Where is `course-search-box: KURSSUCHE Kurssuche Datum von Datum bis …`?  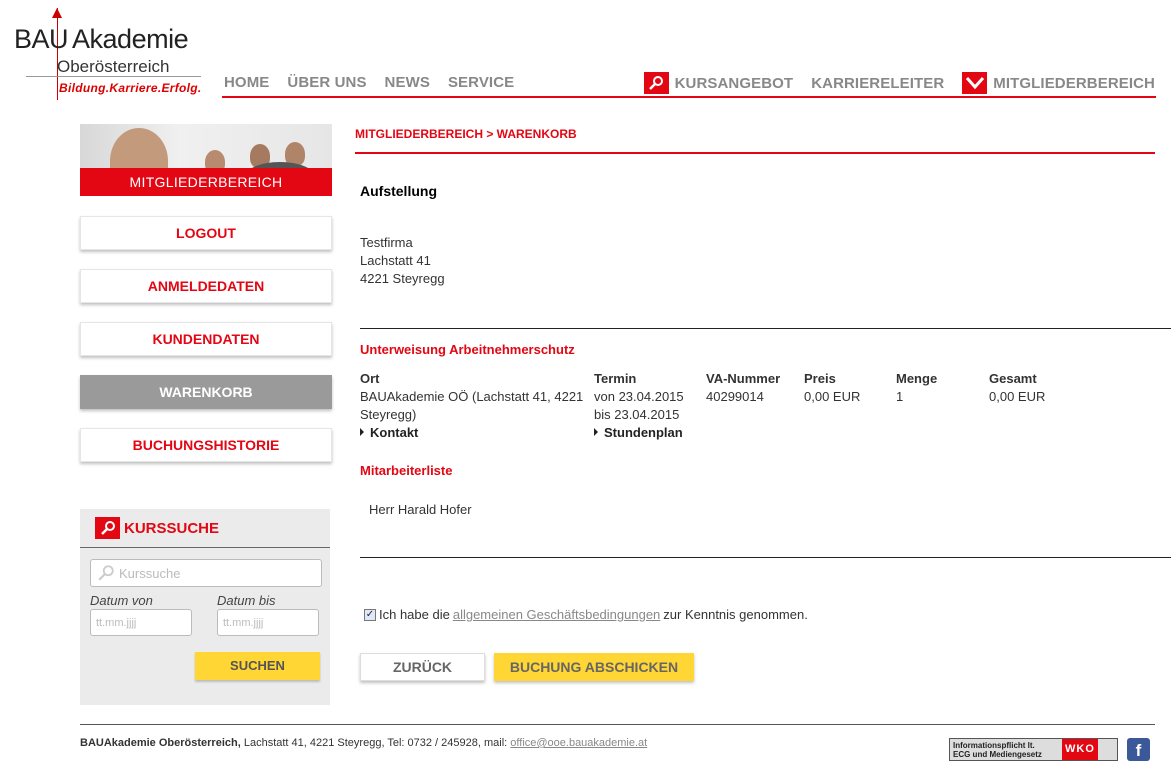 course-search-box: KURSSUCHE Kurssuche Datum von Datum bis … is located at coordinates (205, 607).